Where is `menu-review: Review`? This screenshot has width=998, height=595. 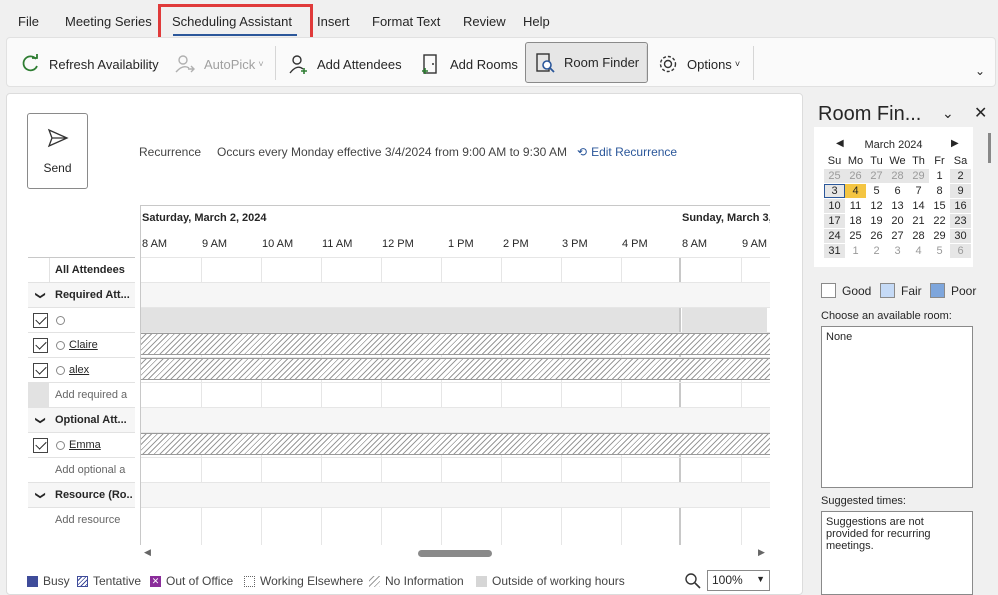 menu-review: Review is located at coordinates (484, 21).